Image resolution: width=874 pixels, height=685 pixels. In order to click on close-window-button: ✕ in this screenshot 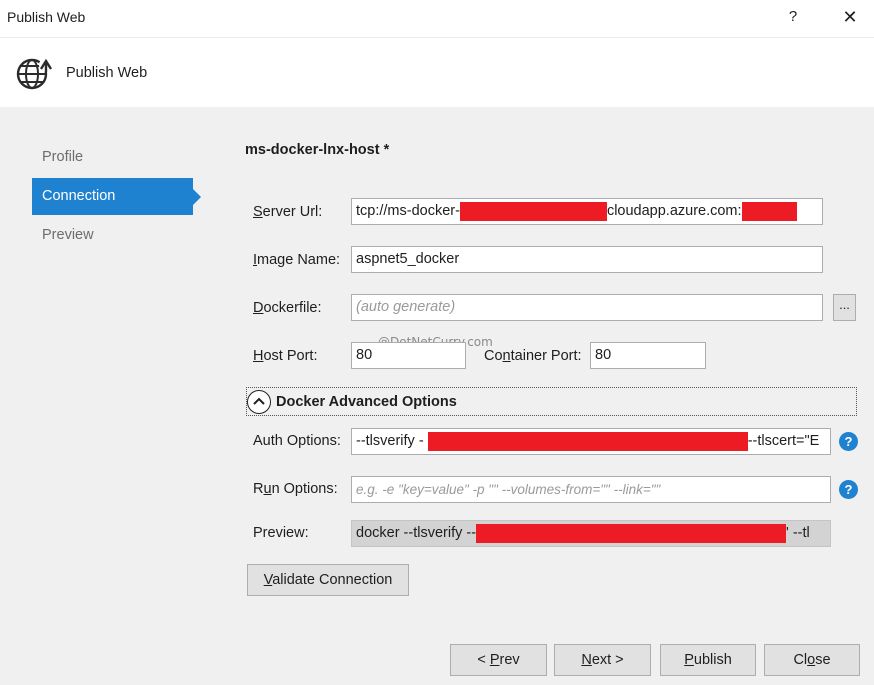, I will do `click(850, 17)`.